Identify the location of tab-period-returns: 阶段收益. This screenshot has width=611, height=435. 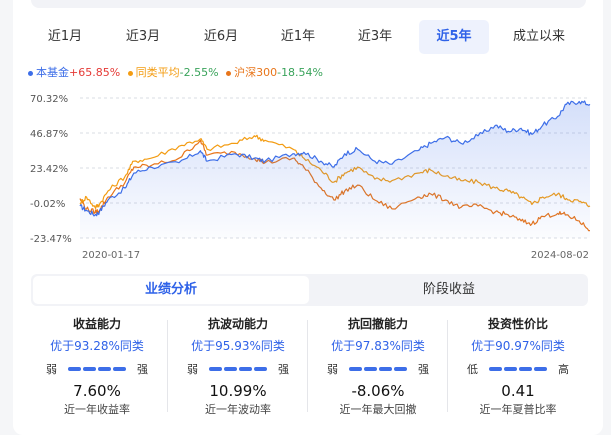
(449, 290).